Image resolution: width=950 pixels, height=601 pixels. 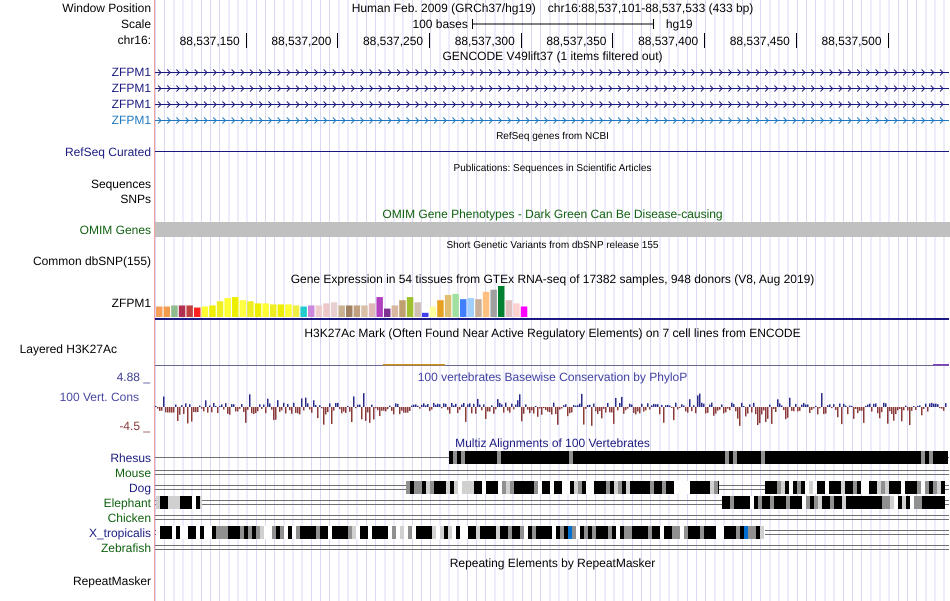 What do you see at coordinates (679, 24) in the screenshot?
I see `assembly-name: hg19` at bounding box center [679, 24].